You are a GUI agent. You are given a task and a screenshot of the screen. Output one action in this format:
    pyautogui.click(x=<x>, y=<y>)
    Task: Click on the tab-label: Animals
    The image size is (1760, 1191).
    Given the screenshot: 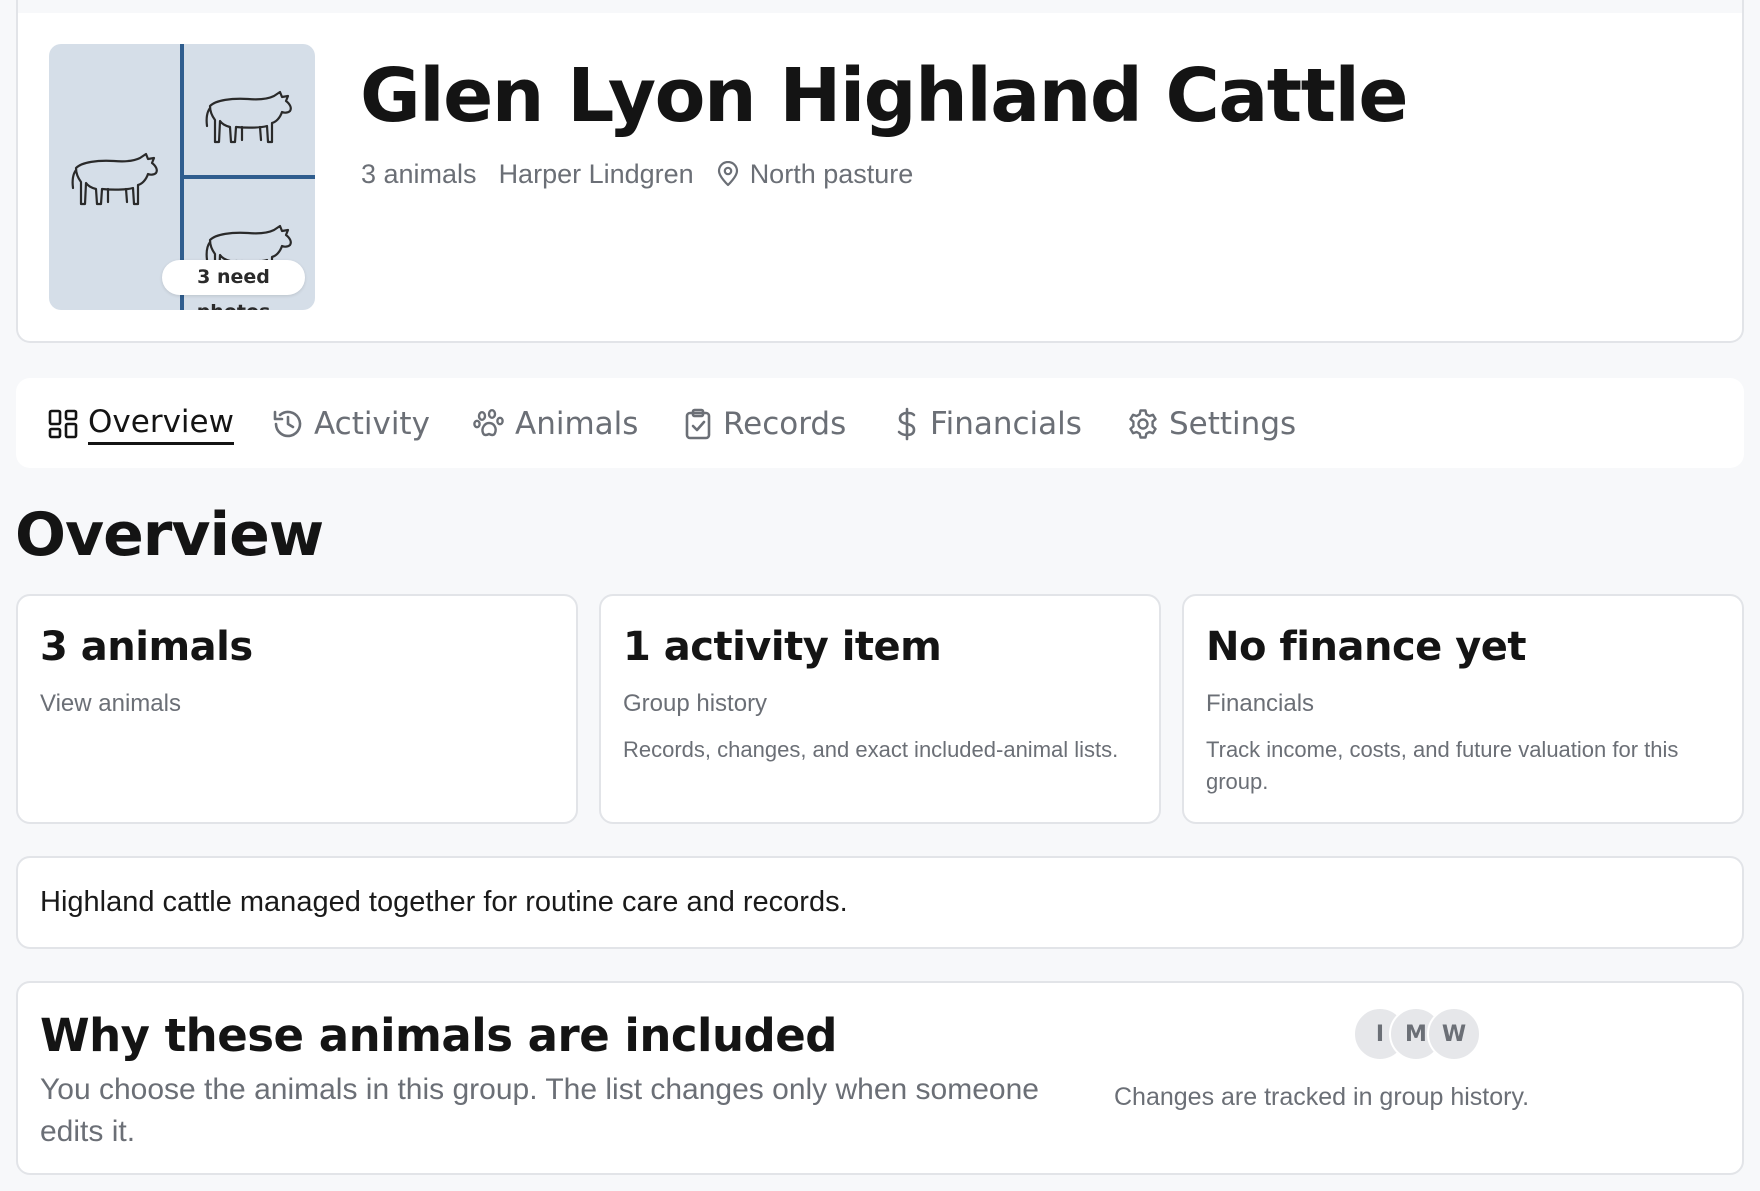 What is the action you would take?
    pyautogui.click(x=577, y=424)
    